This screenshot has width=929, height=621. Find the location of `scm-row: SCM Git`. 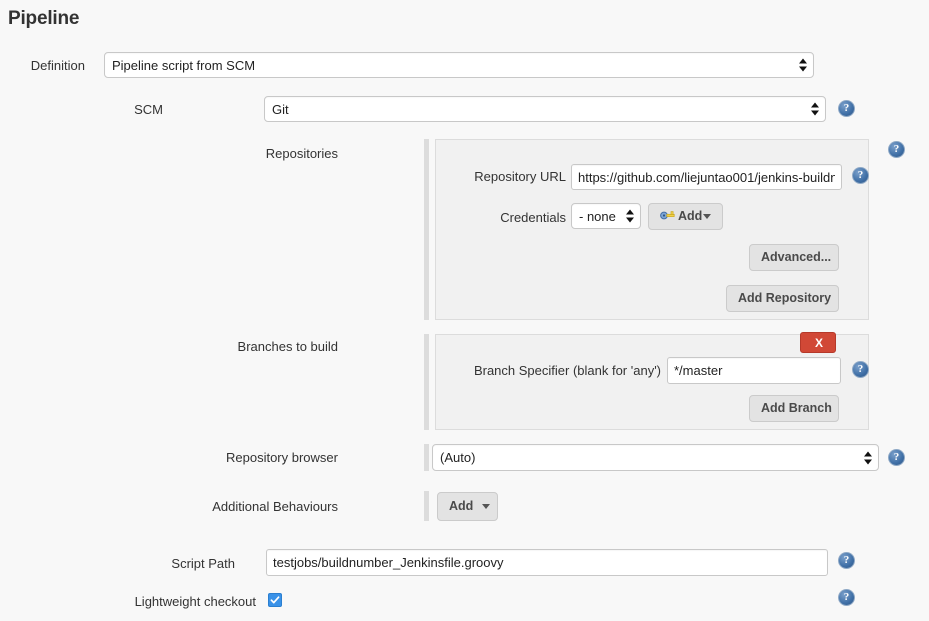

scm-row: SCM Git is located at coordinates (464, 109).